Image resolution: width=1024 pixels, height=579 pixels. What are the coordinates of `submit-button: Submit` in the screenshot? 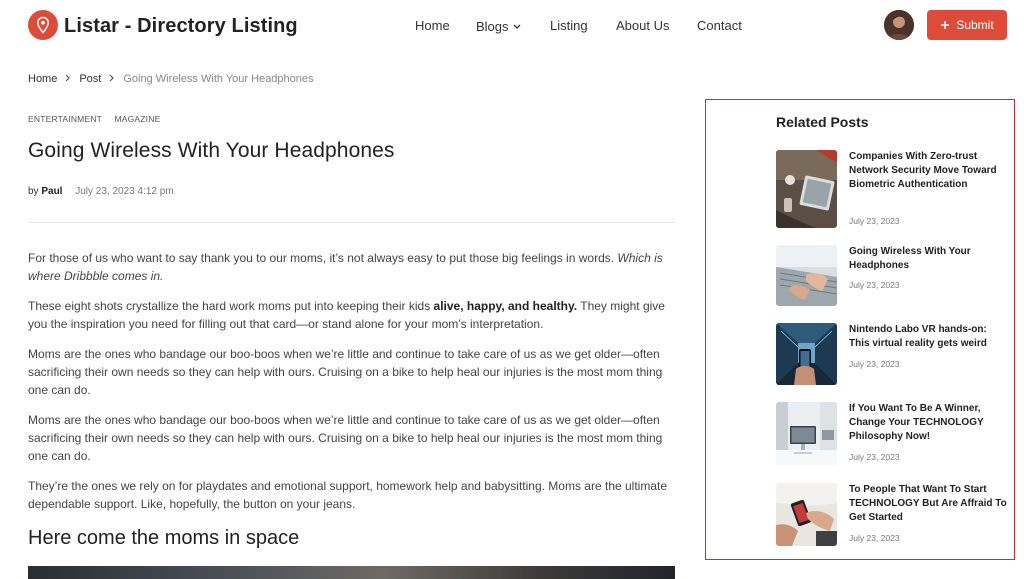 It's located at (967, 25).